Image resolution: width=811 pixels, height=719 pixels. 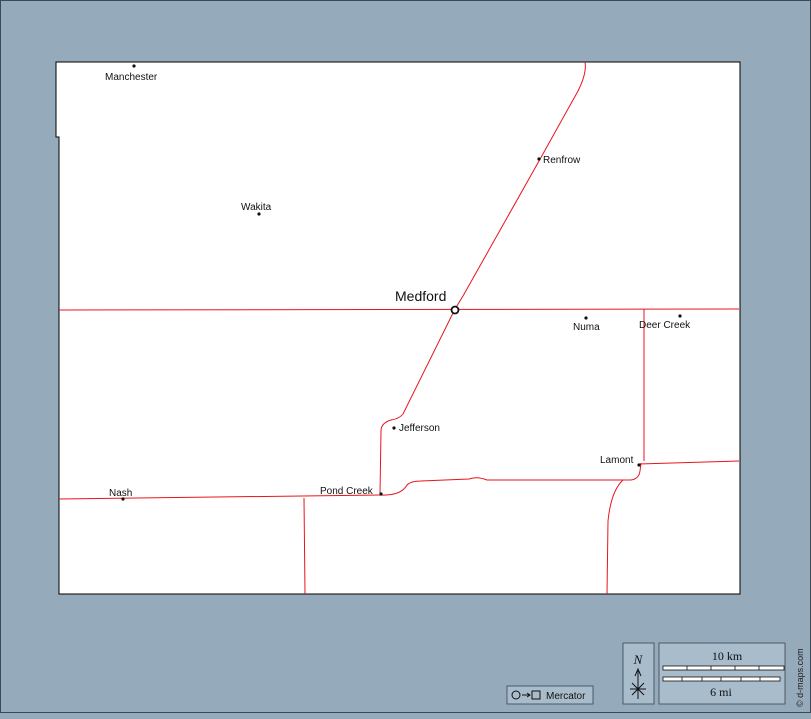 What do you see at coordinates (562, 160) in the screenshot?
I see `town-label-renfrow: Renfrow` at bounding box center [562, 160].